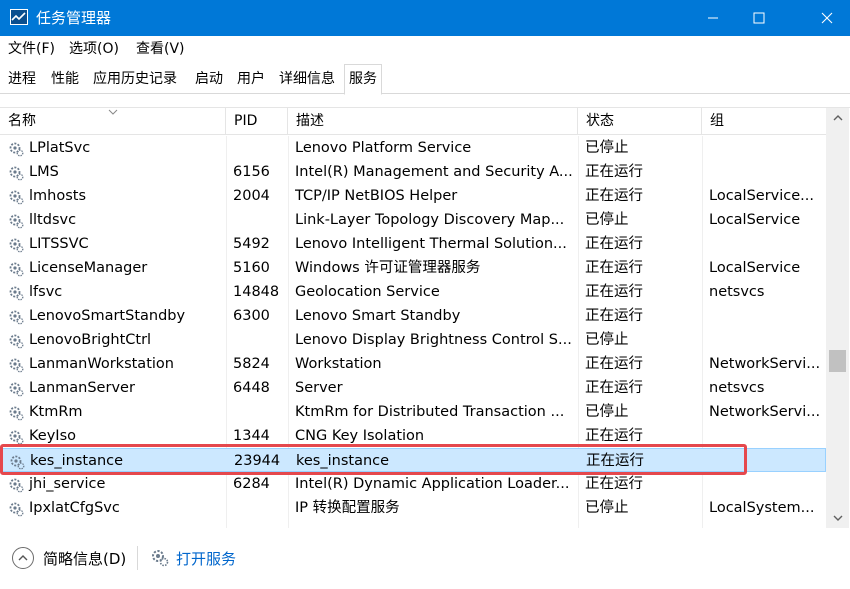 The height and width of the screenshot is (589, 850). Describe the element at coordinates (640, 121) in the screenshot. I see `column-header-status: 状态` at that location.